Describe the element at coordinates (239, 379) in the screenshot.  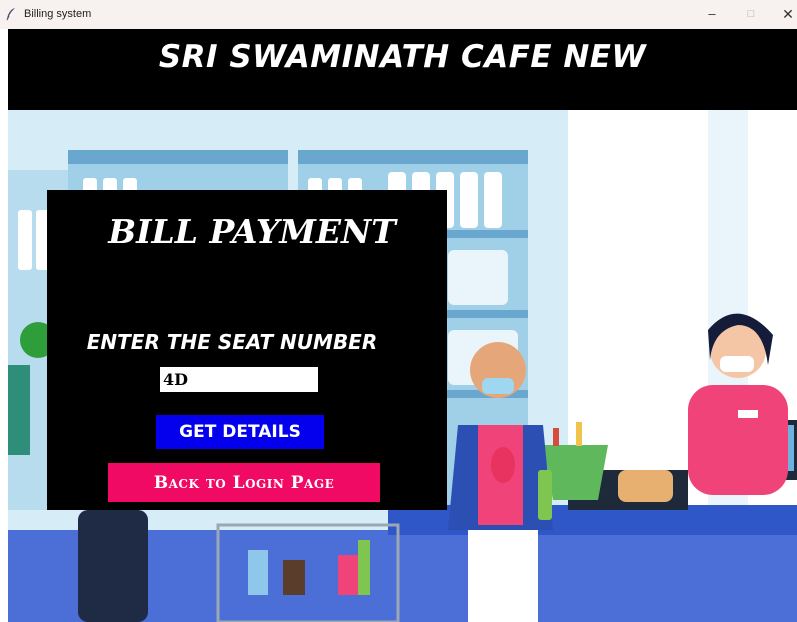
I see `seat-number-input` at that location.